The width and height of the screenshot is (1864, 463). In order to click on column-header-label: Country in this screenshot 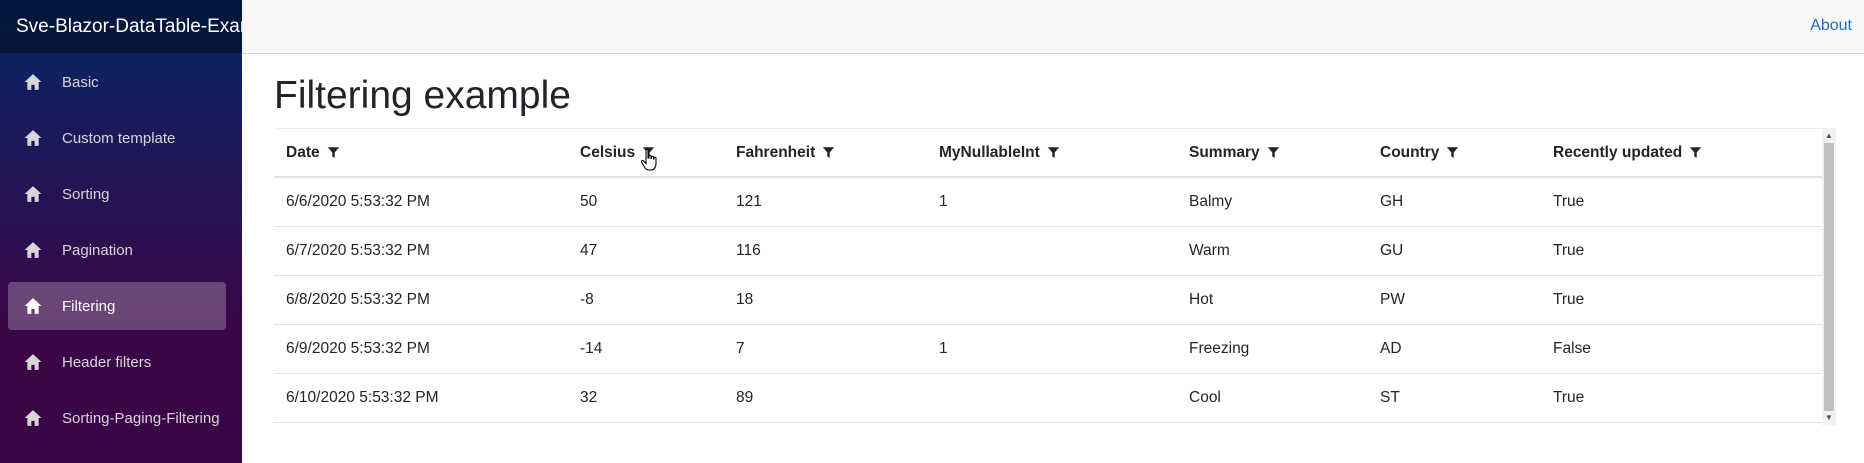, I will do `click(1410, 152)`.